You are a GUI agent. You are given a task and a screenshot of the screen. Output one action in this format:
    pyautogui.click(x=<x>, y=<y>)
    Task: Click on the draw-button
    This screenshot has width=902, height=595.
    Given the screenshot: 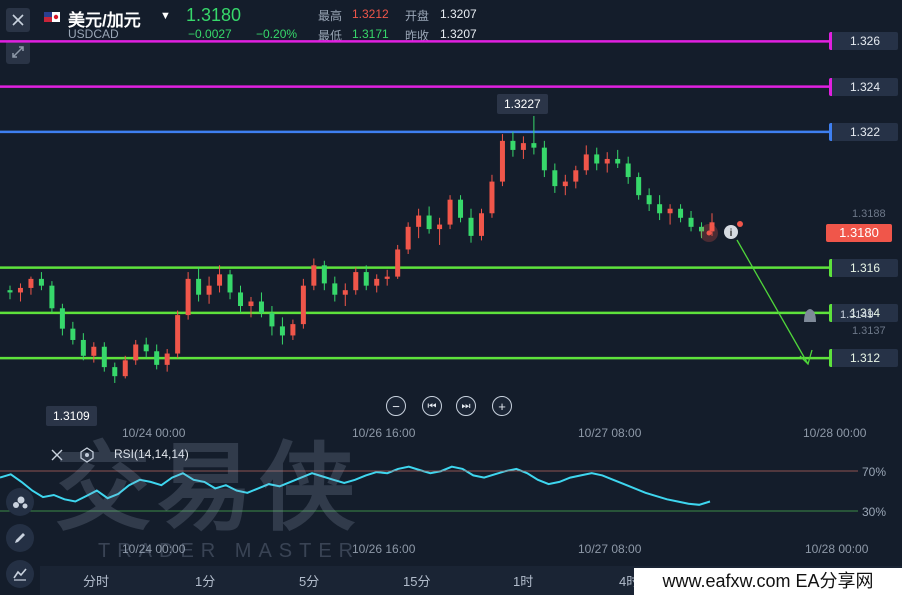 What is the action you would take?
    pyautogui.click(x=20, y=538)
    